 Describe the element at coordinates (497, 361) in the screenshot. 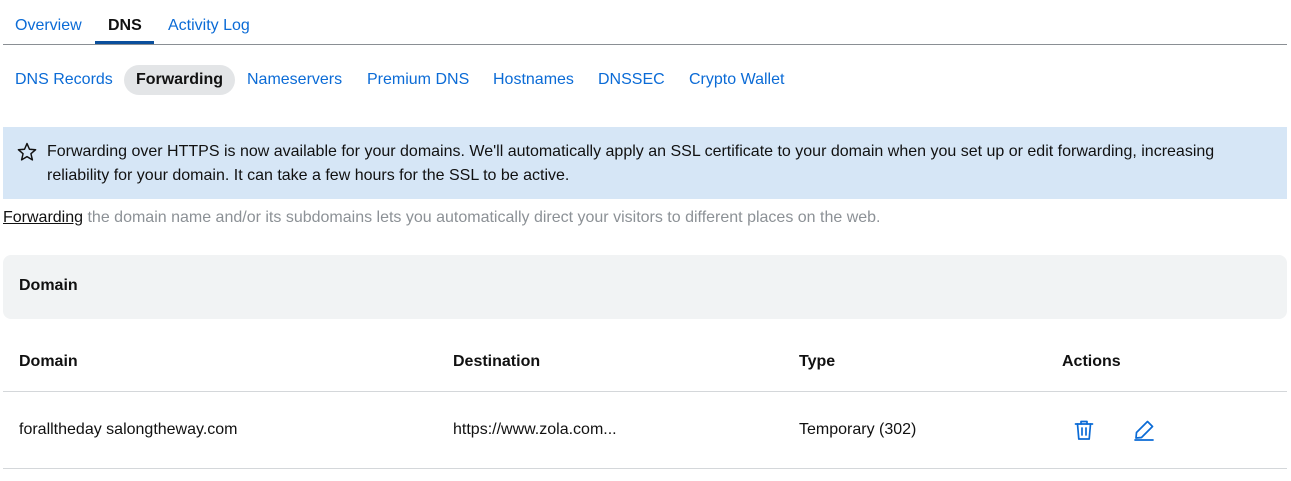

I see `column-header-destination: Destination` at that location.